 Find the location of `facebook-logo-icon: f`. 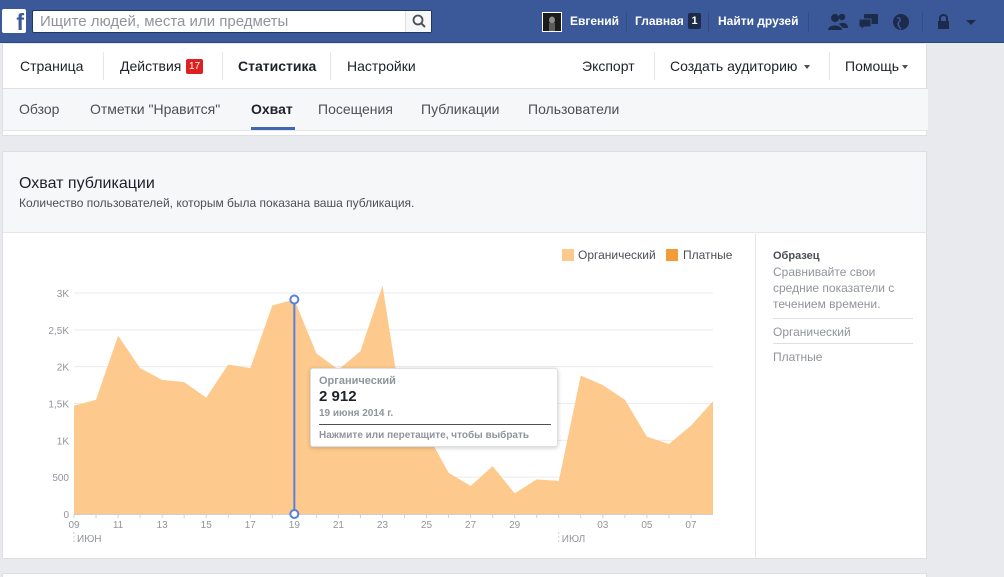

facebook-logo-icon: f is located at coordinates (14, 22).